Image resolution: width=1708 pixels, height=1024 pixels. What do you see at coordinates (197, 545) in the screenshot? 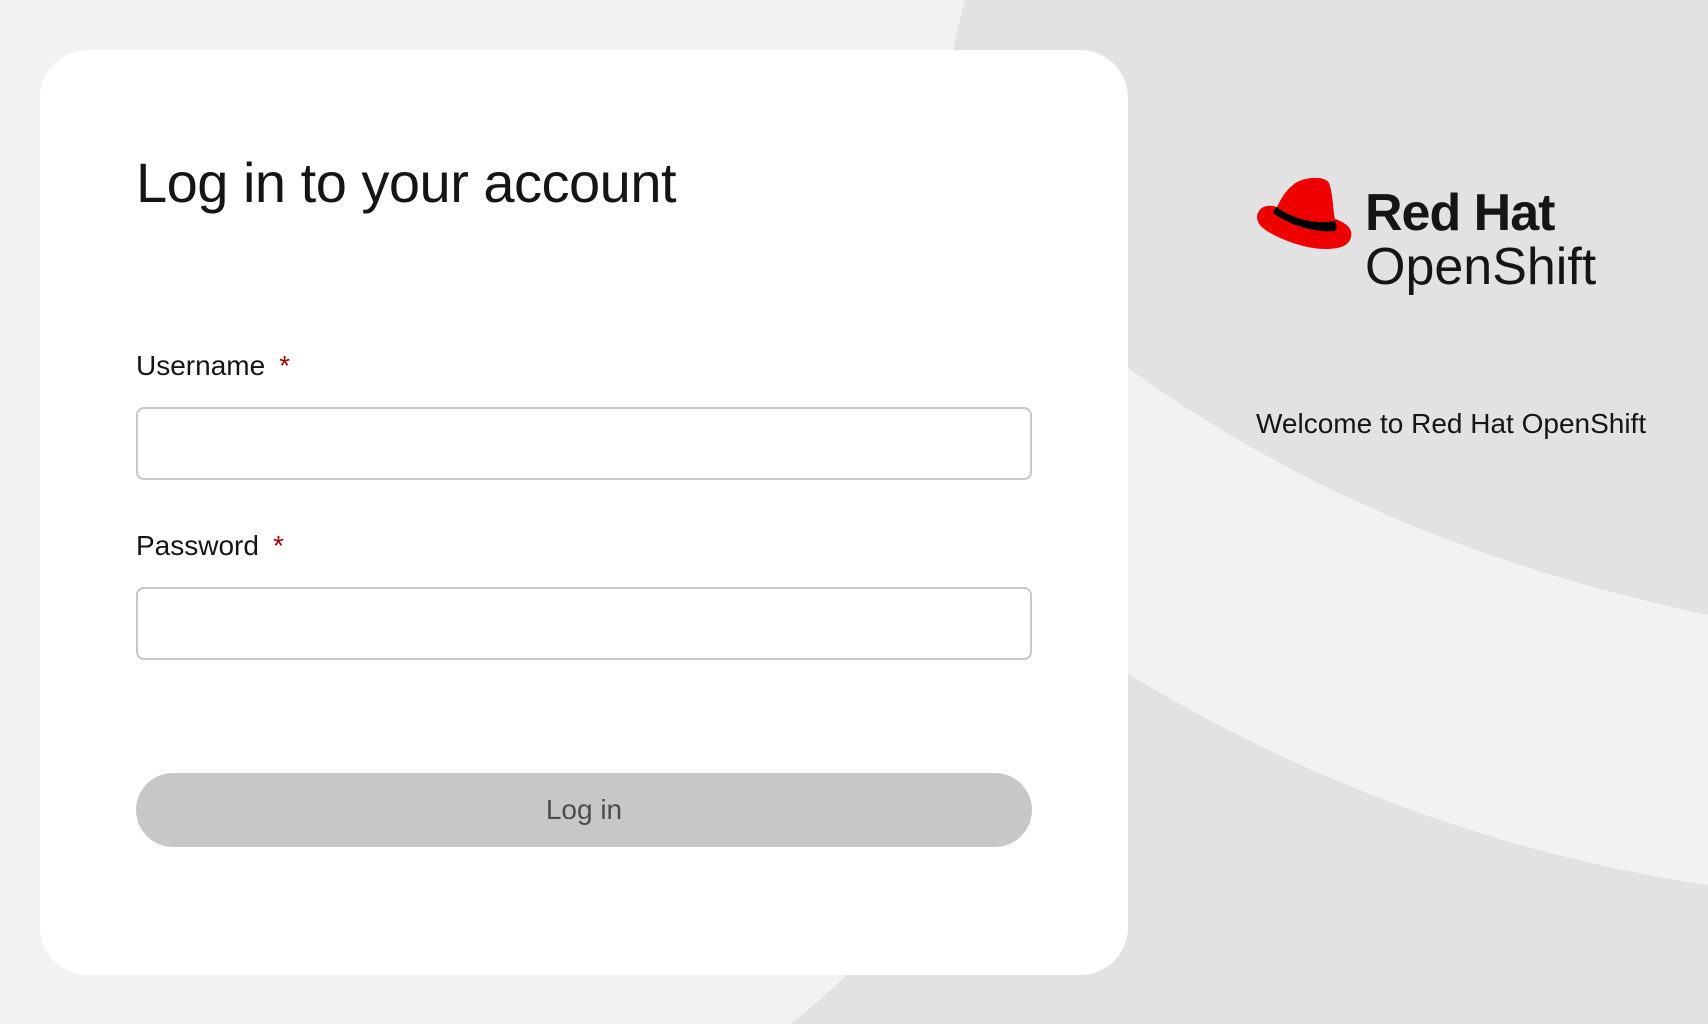
I see `password-label-text: Password` at bounding box center [197, 545].